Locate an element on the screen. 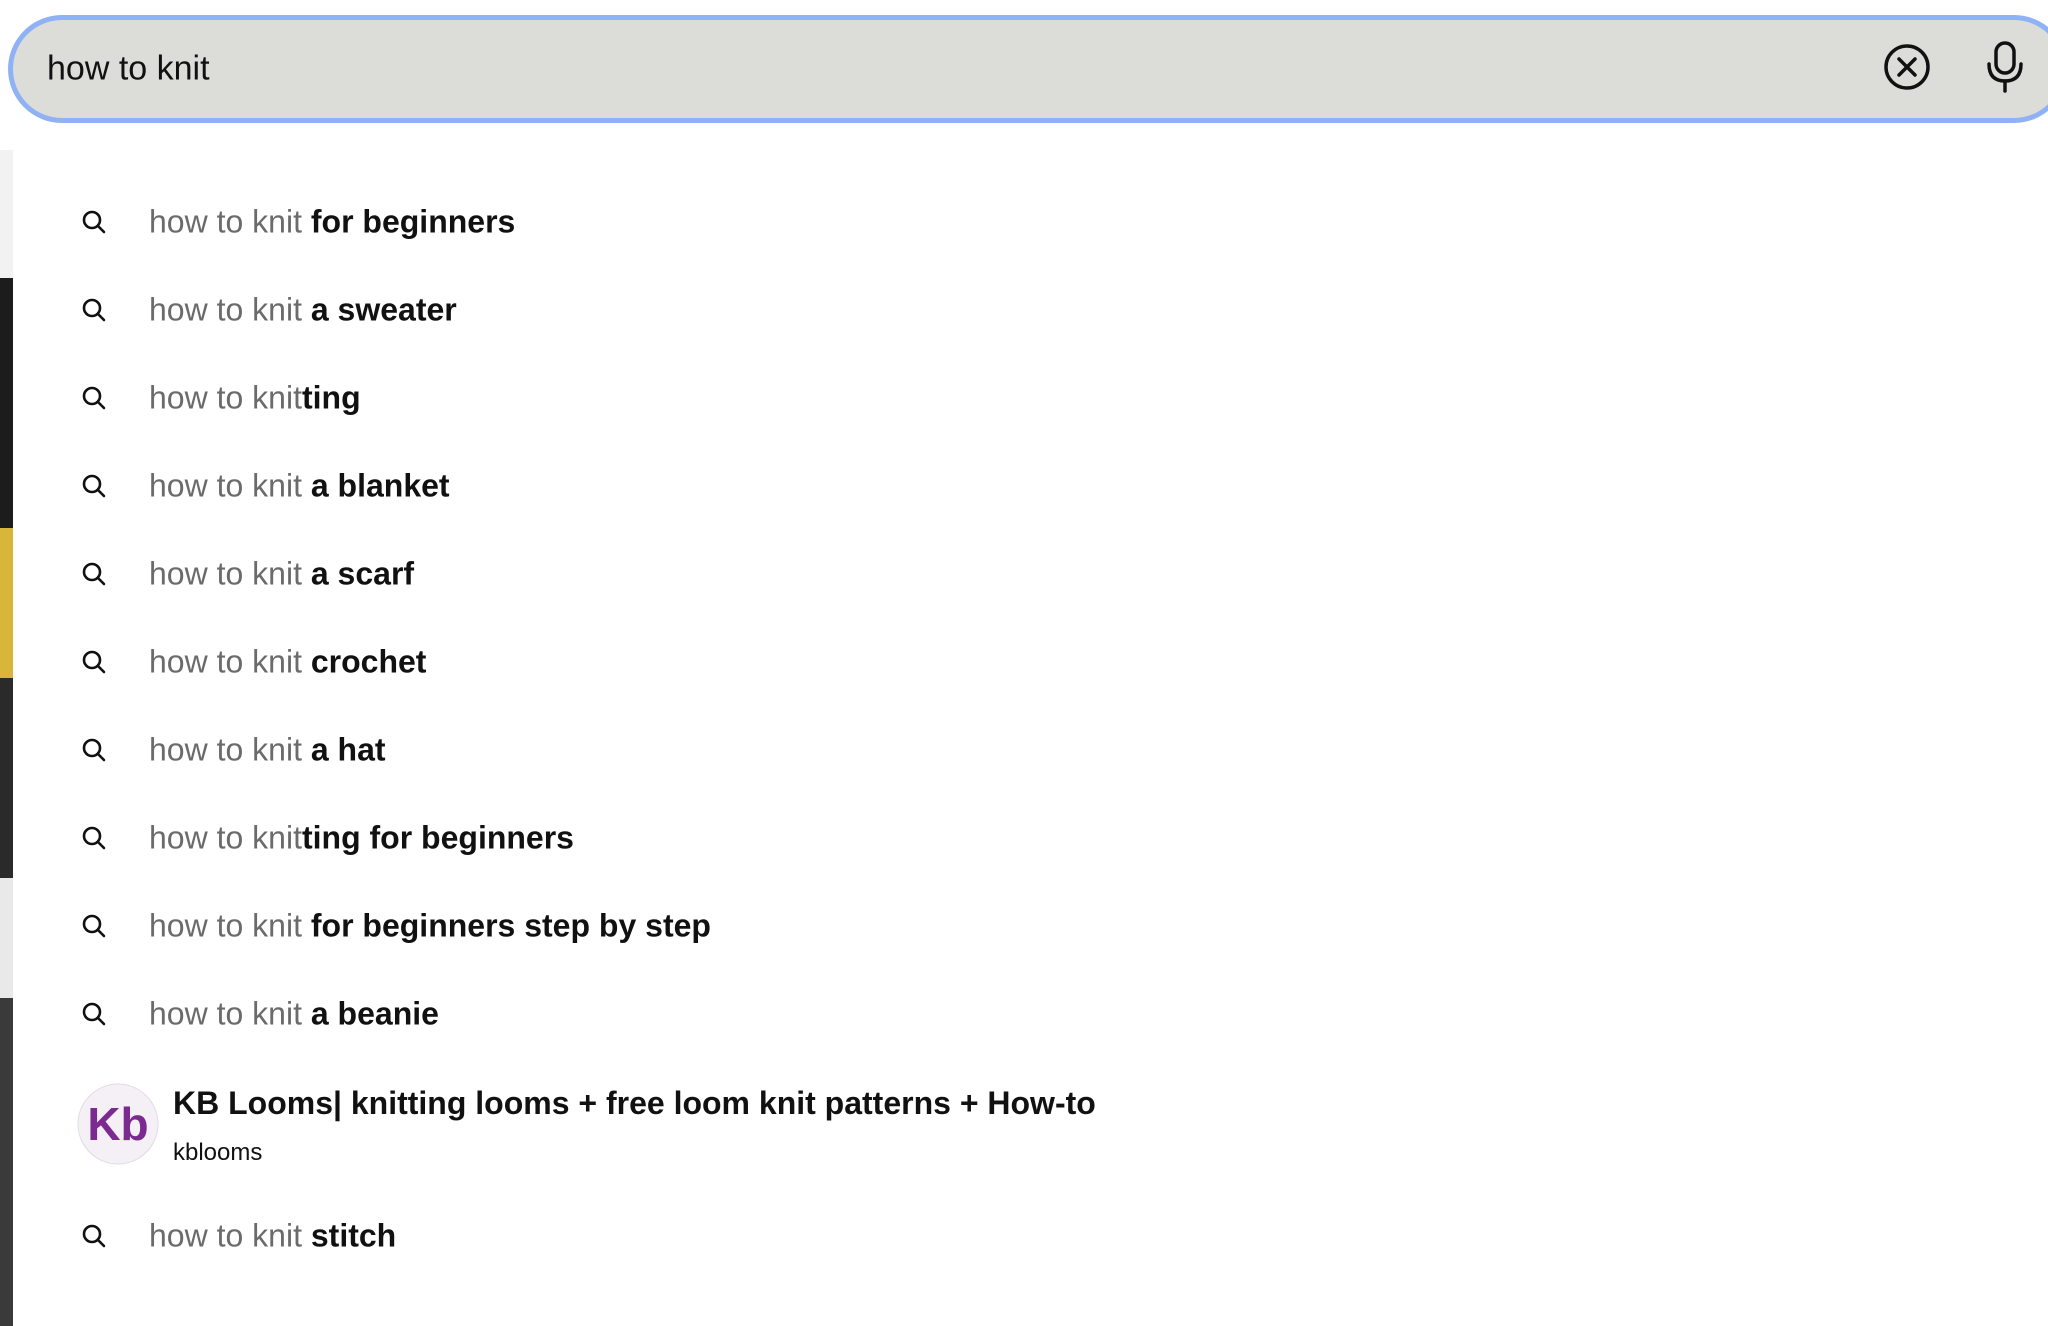 Image resolution: width=2048 pixels, height=1326 pixels. voice-search-button is located at coordinates (2005, 69).